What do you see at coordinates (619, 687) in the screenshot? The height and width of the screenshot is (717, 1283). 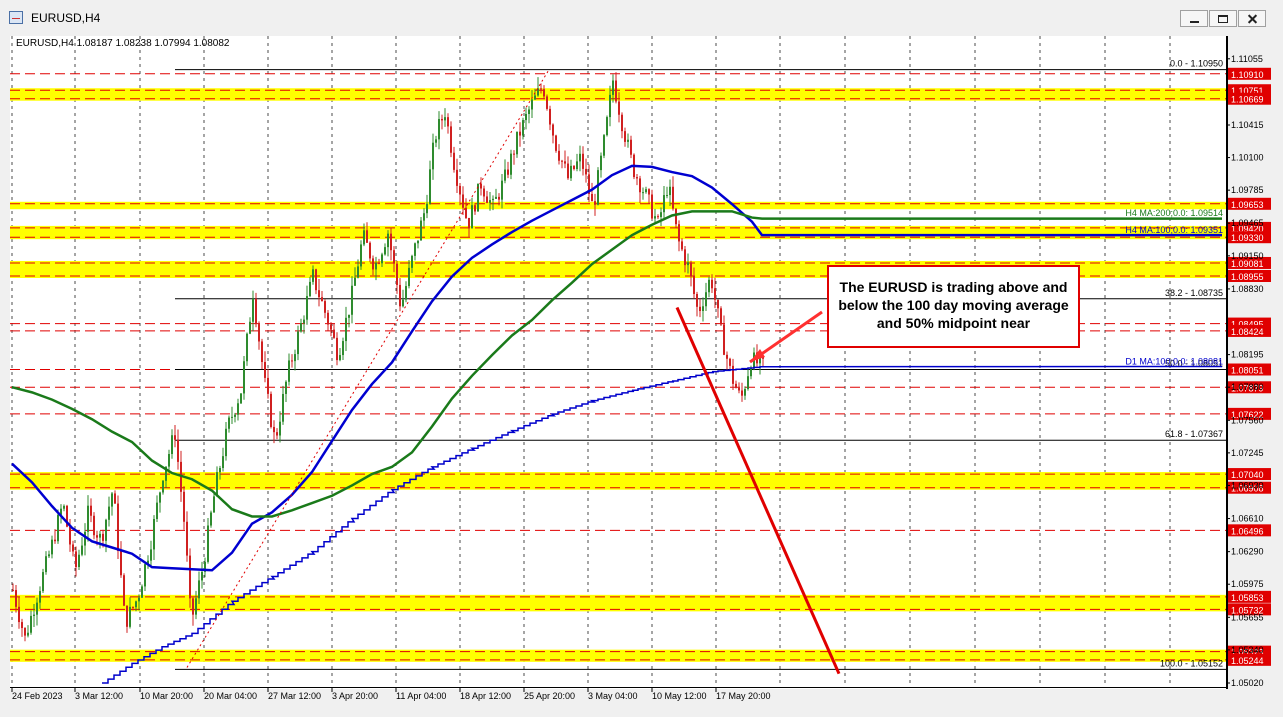 I see `time-axis-line` at bounding box center [619, 687].